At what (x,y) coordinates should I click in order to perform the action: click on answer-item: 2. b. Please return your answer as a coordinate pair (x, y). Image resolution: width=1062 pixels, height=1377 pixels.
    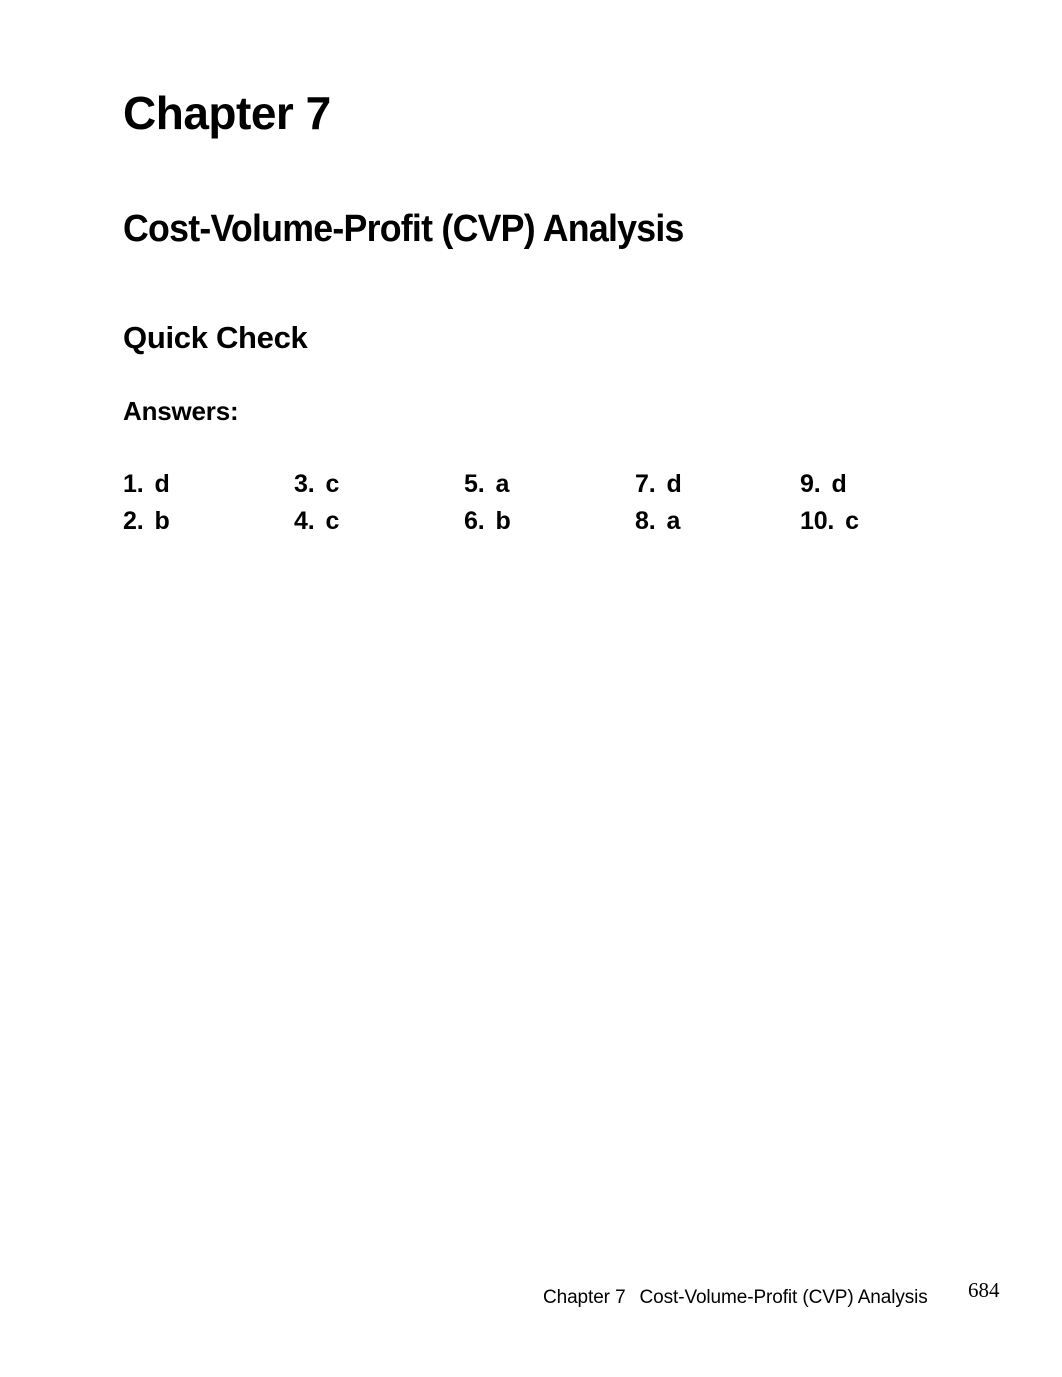
    Looking at the image, I should click on (146, 521).